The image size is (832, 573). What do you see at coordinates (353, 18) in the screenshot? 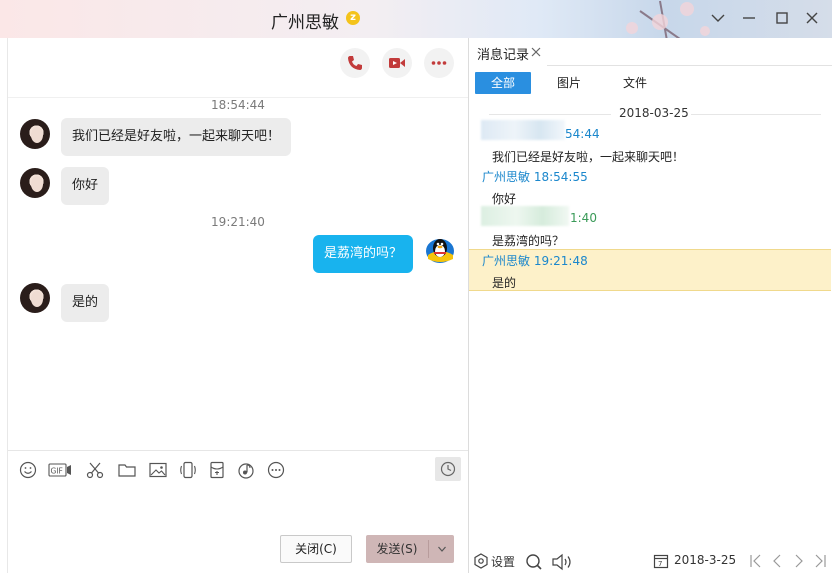
I see `level-badge: z` at bounding box center [353, 18].